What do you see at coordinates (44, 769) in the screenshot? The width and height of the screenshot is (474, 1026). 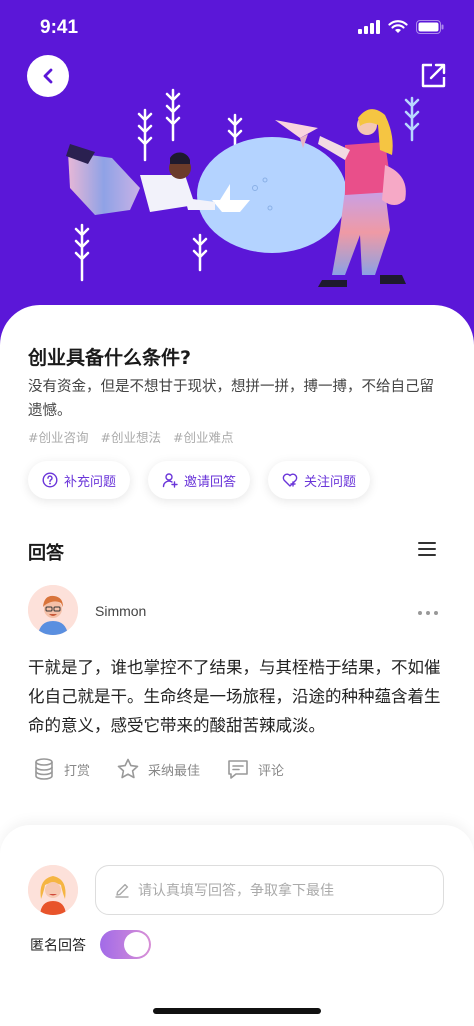 I see `coin-stack-icon` at bounding box center [44, 769].